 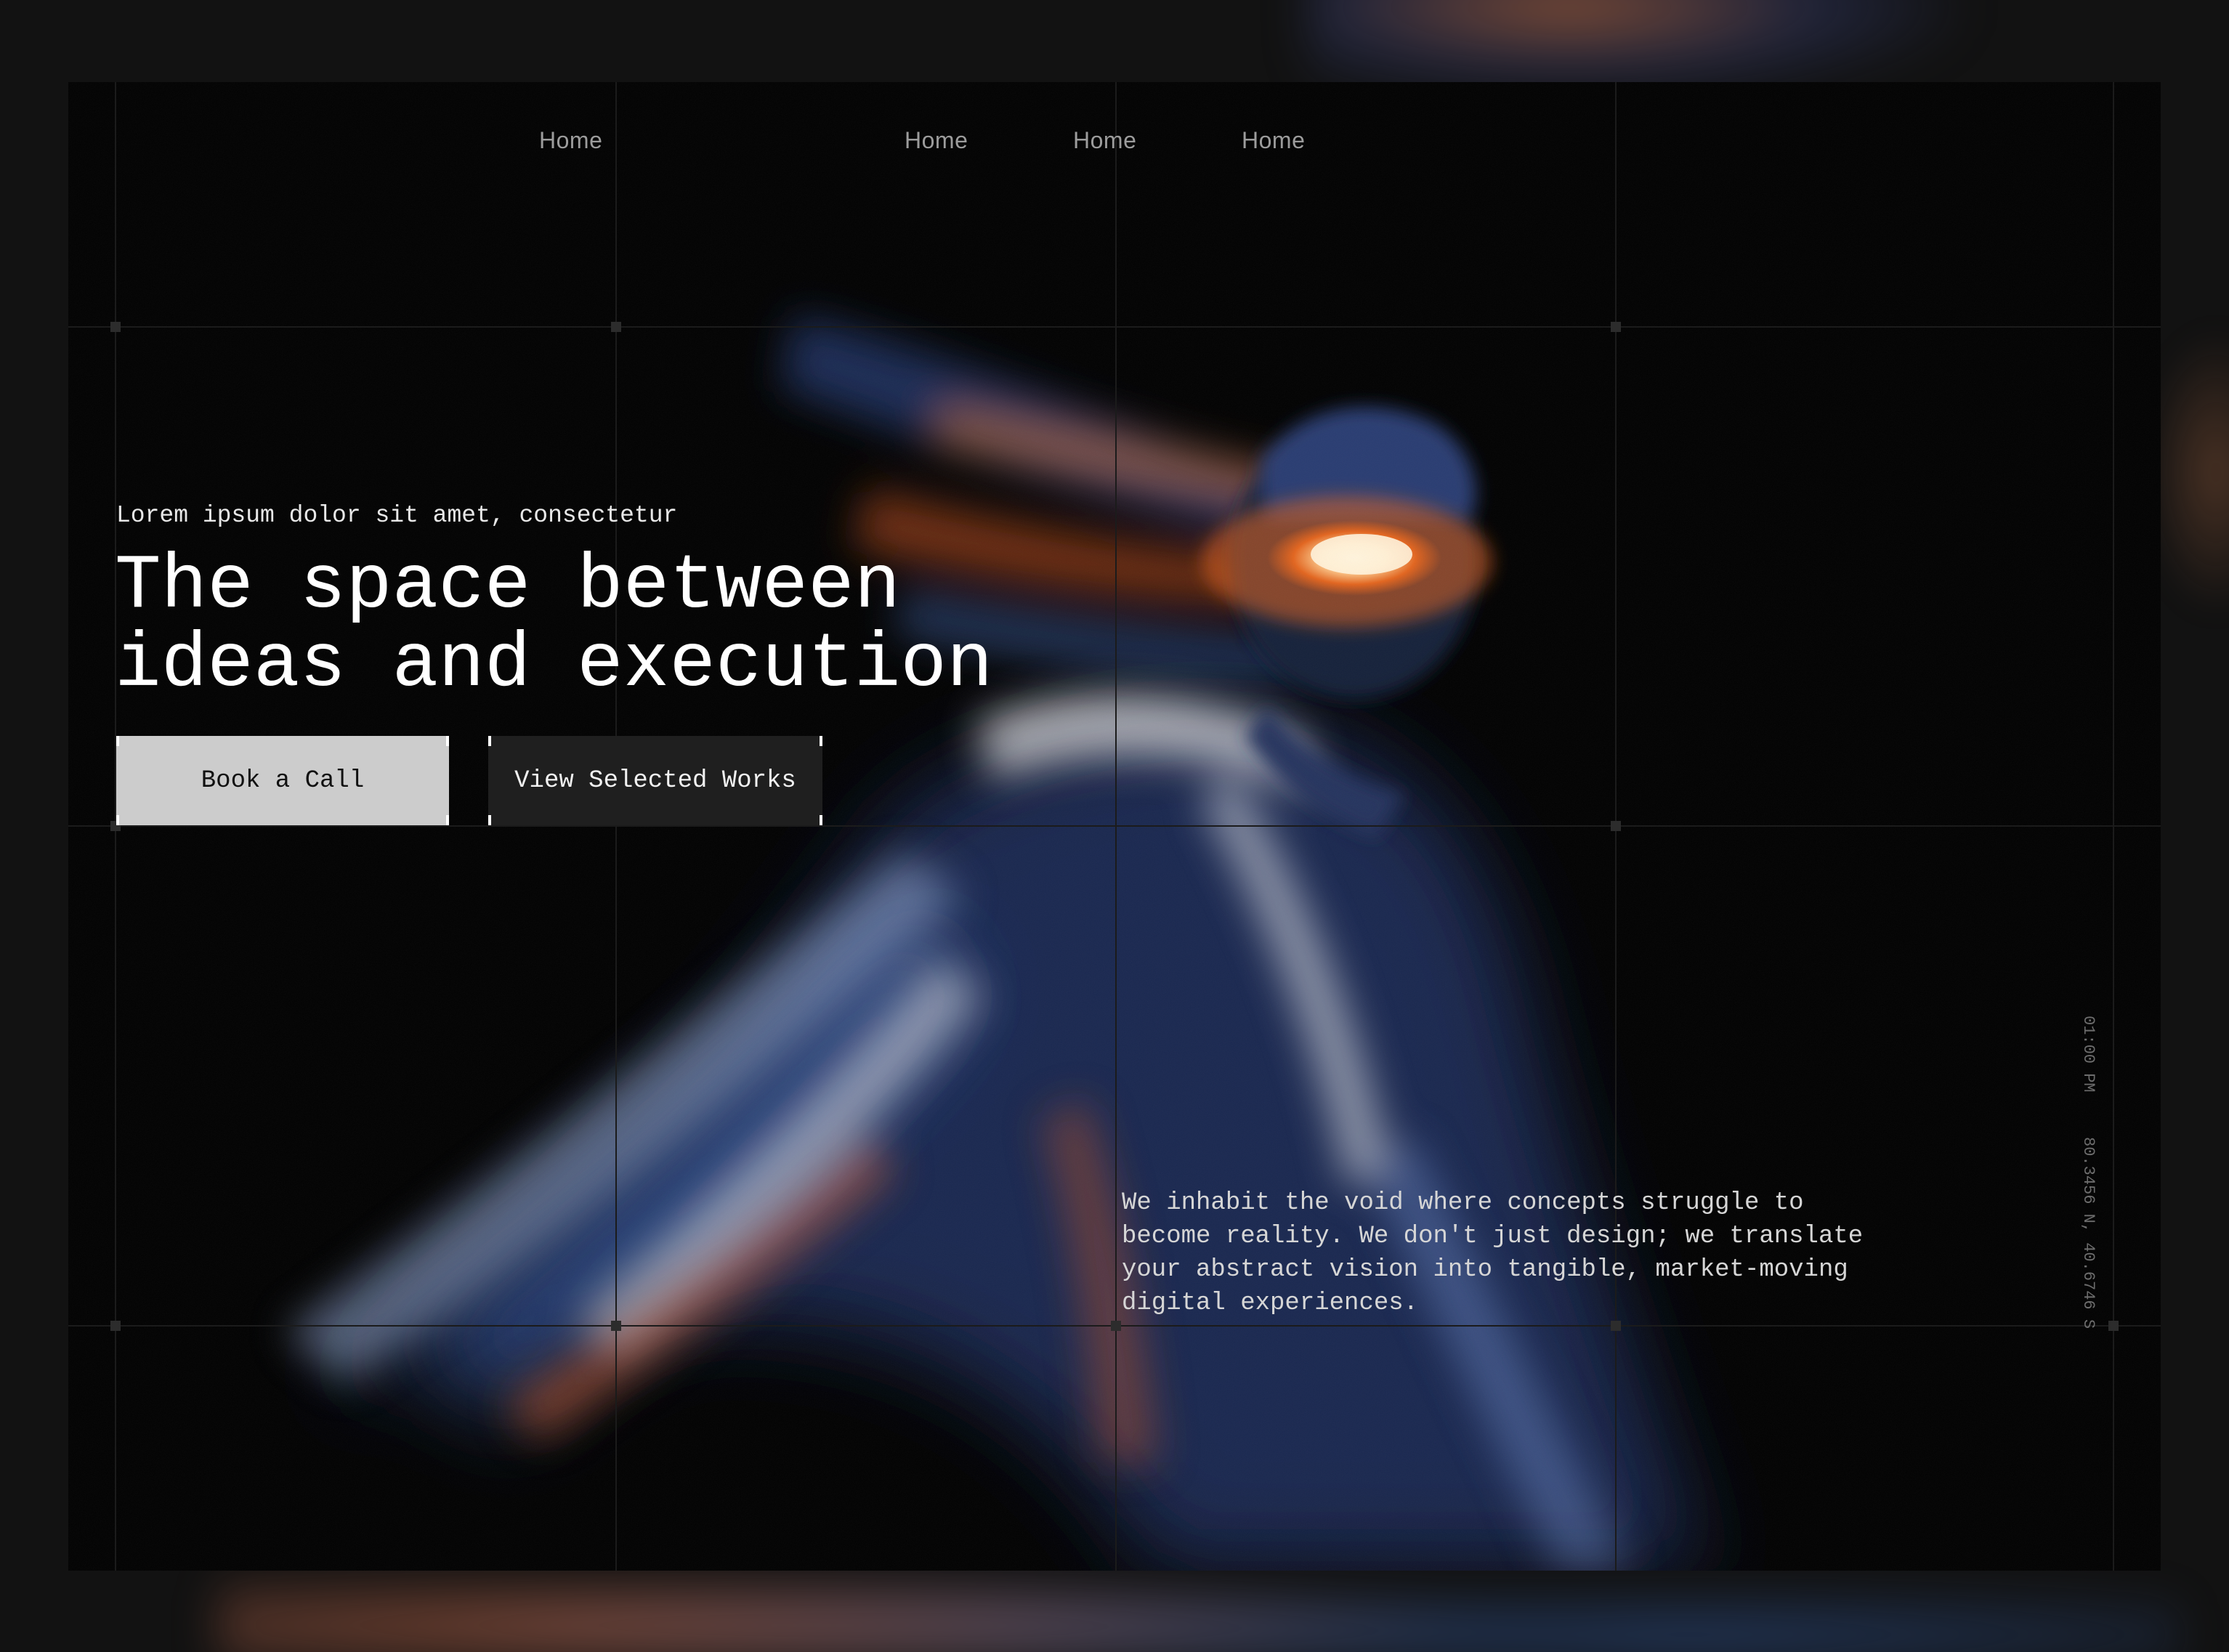 What do you see at coordinates (397, 515) in the screenshot?
I see `hero-eyebrow: Lorem ipsum dolor sit amet, consectetur` at bounding box center [397, 515].